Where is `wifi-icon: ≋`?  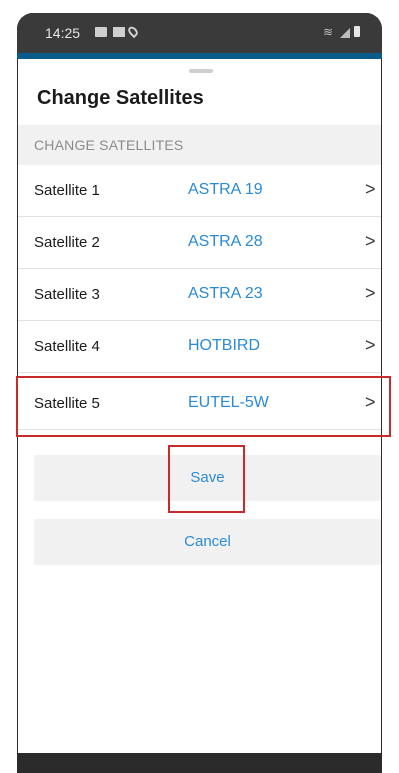
wifi-icon: ≋ is located at coordinates (328, 32).